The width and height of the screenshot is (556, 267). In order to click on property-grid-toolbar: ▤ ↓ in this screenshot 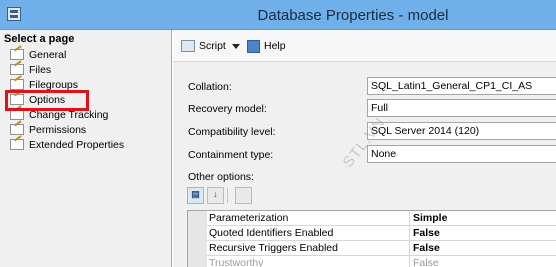, I will do `click(222, 196)`.